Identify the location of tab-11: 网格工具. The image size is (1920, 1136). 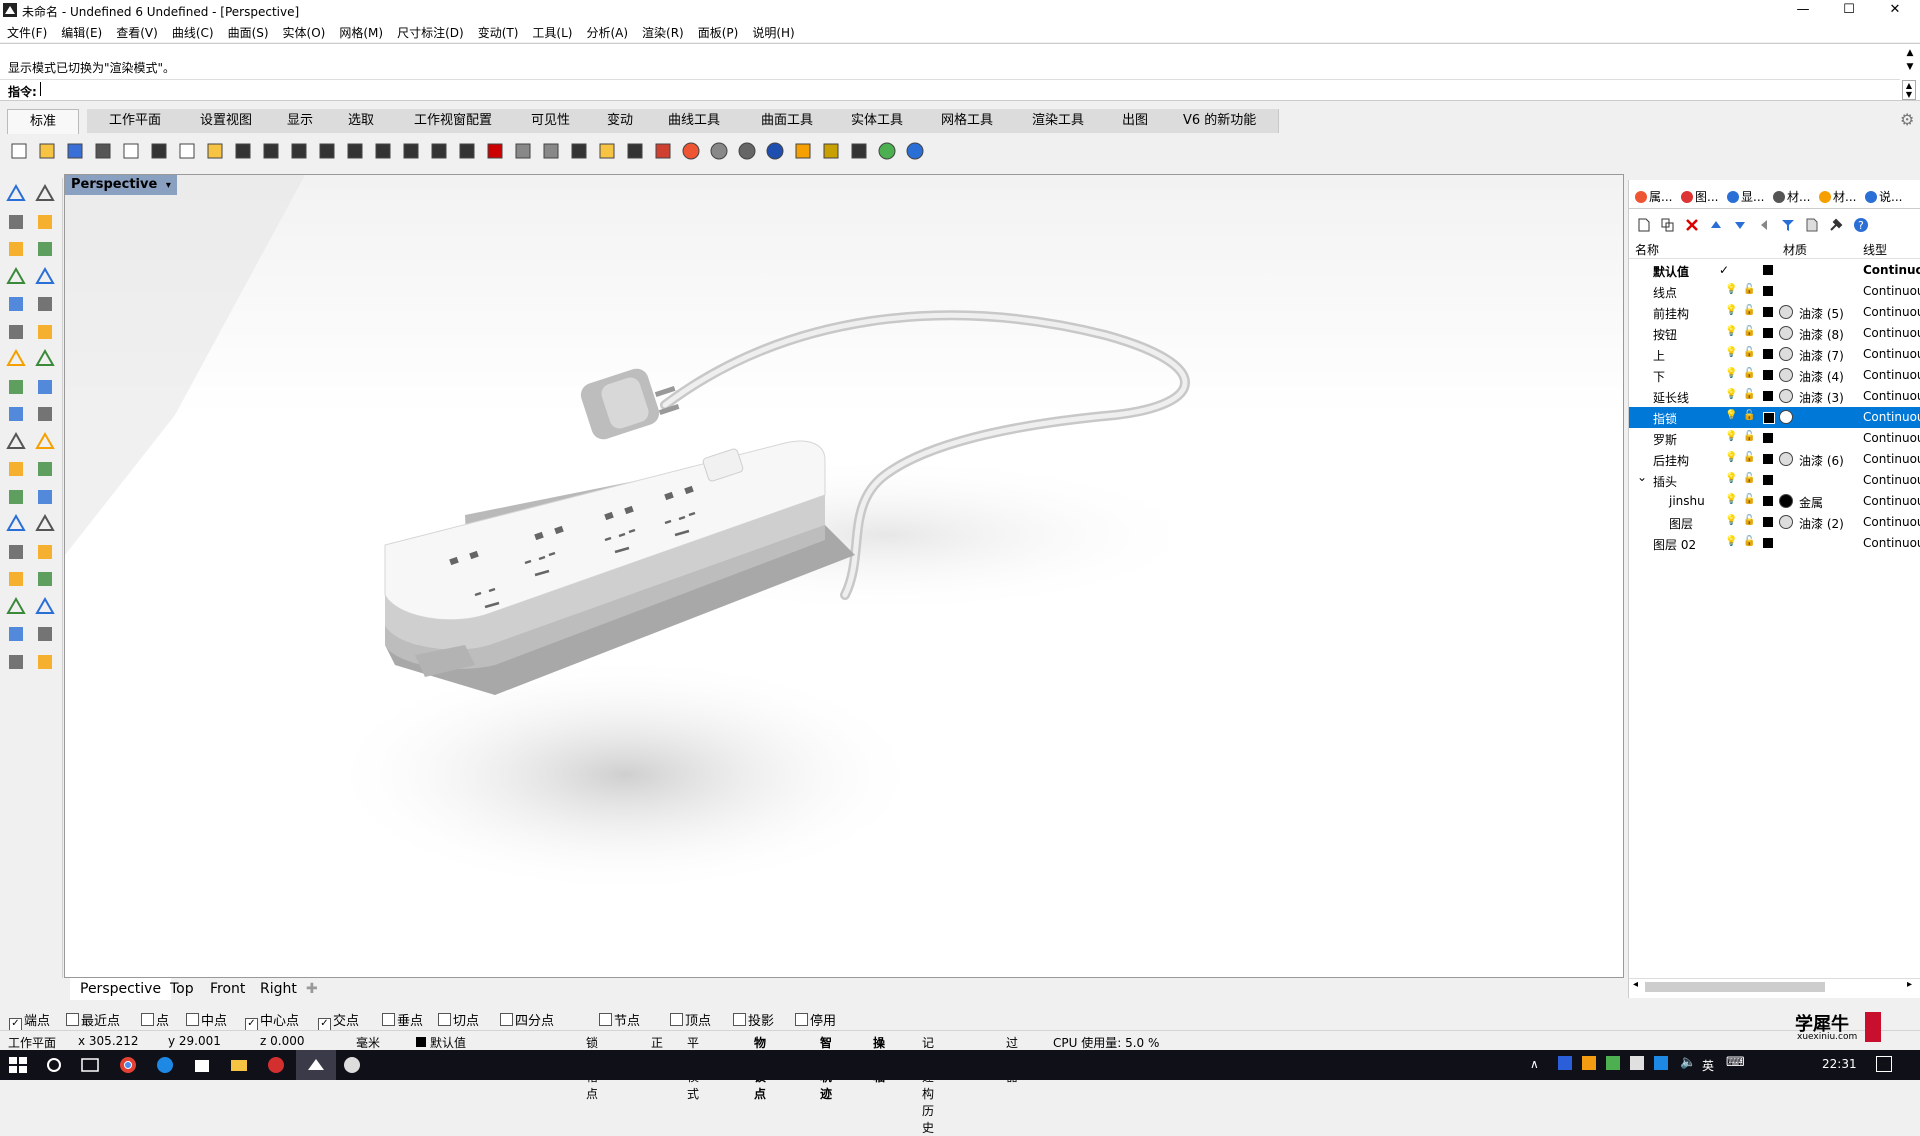
(968, 121).